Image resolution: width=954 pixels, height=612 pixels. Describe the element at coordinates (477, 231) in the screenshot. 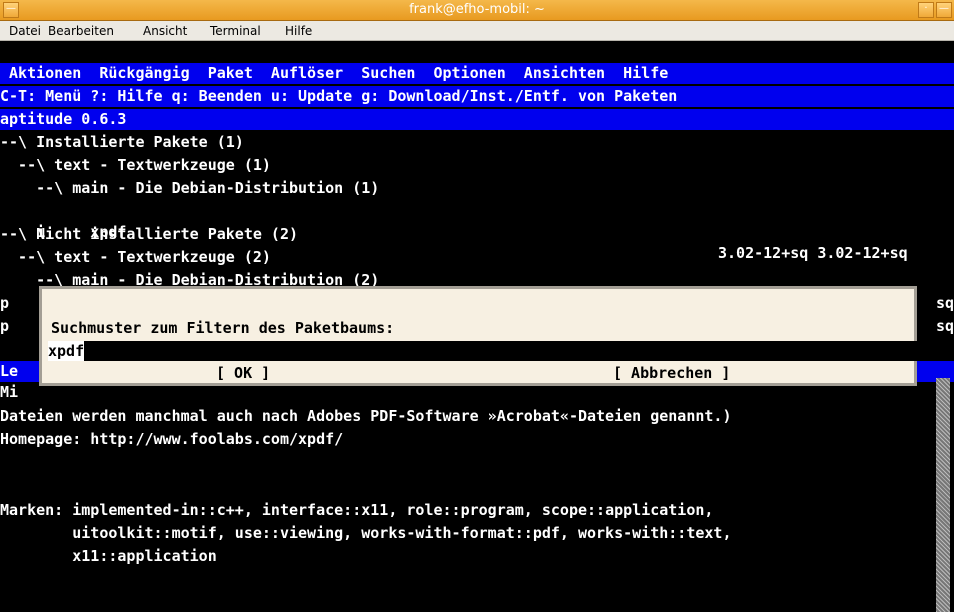

I see `package-row-xpdf: i xpdf 3.02-12+sq 3.02-12+sq` at that location.